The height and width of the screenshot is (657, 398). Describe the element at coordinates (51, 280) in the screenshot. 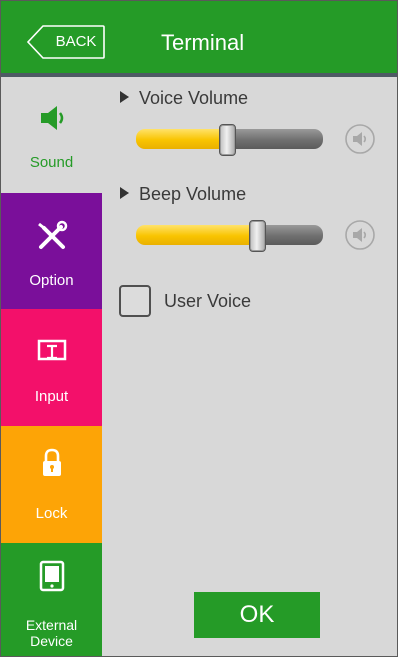

I see `sidebar-item-label: Option` at that location.